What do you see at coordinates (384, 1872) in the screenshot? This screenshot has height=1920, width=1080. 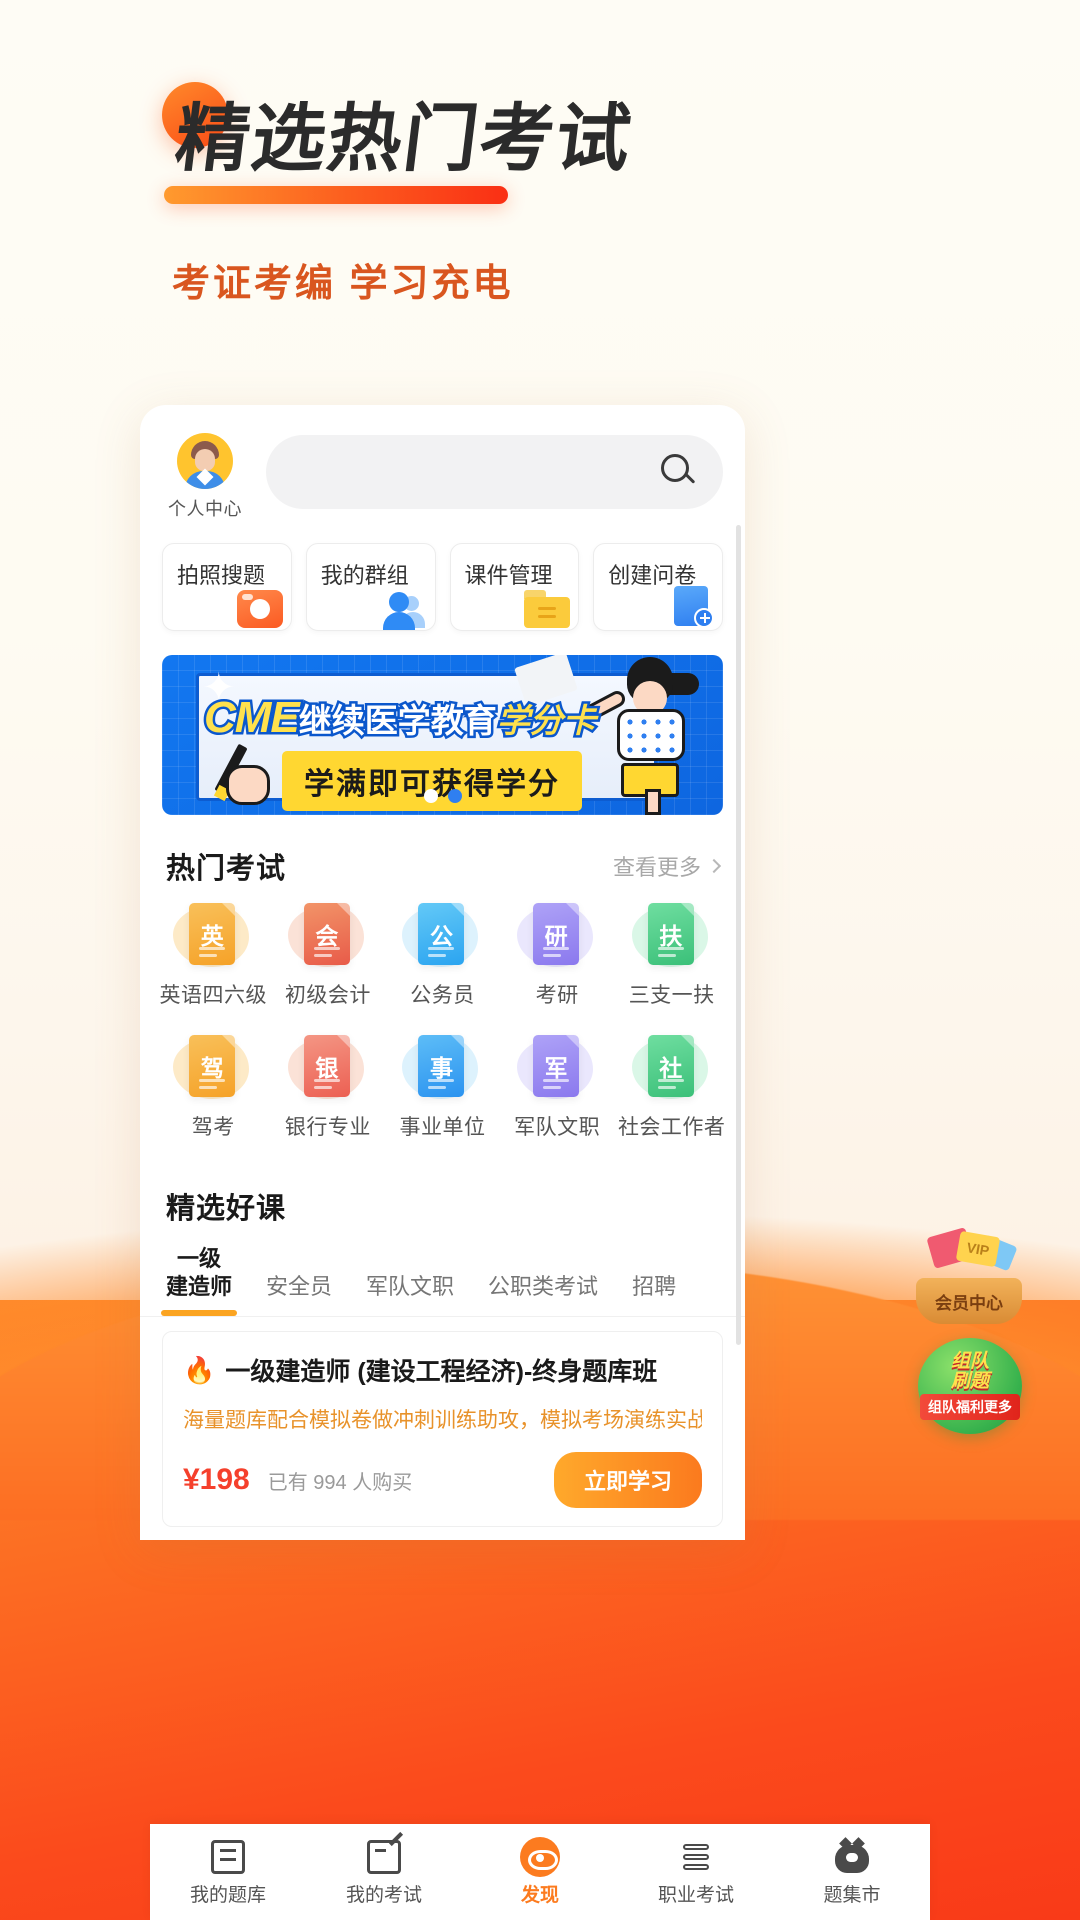 I see `nav-item-my-exams: 我的考试` at bounding box center [384, 1872].